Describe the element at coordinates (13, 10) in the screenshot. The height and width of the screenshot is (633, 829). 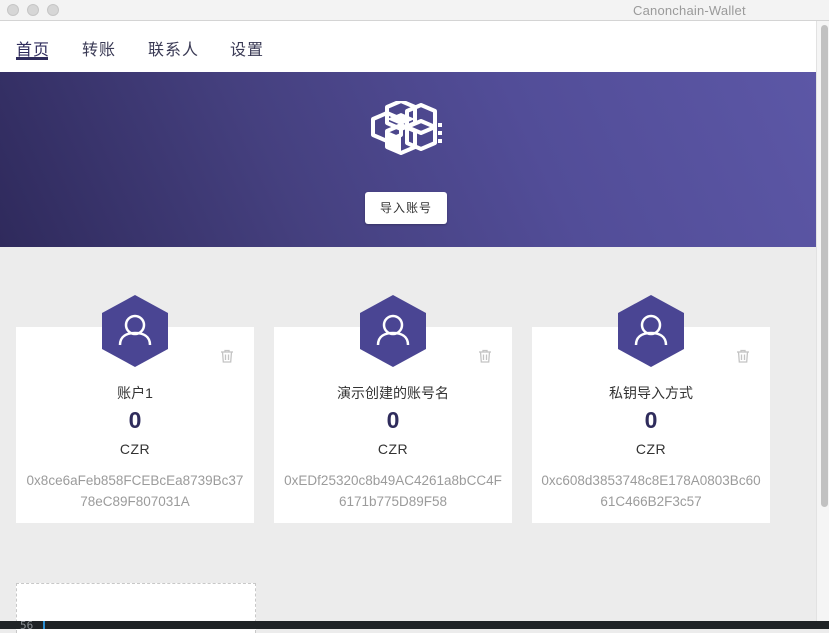
I see `close-window-button` at that location.